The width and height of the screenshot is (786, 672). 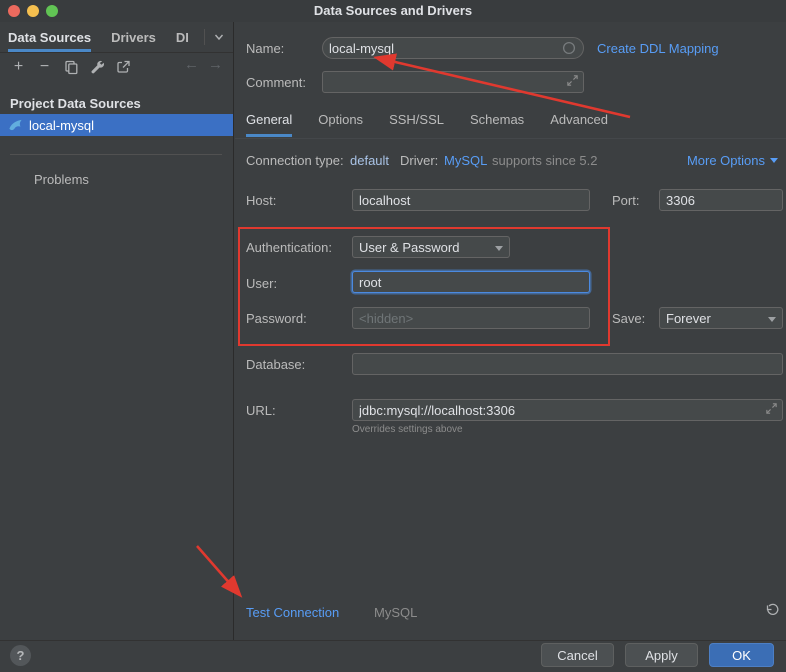 I want to click on port-input, so click(x=721, y=200).